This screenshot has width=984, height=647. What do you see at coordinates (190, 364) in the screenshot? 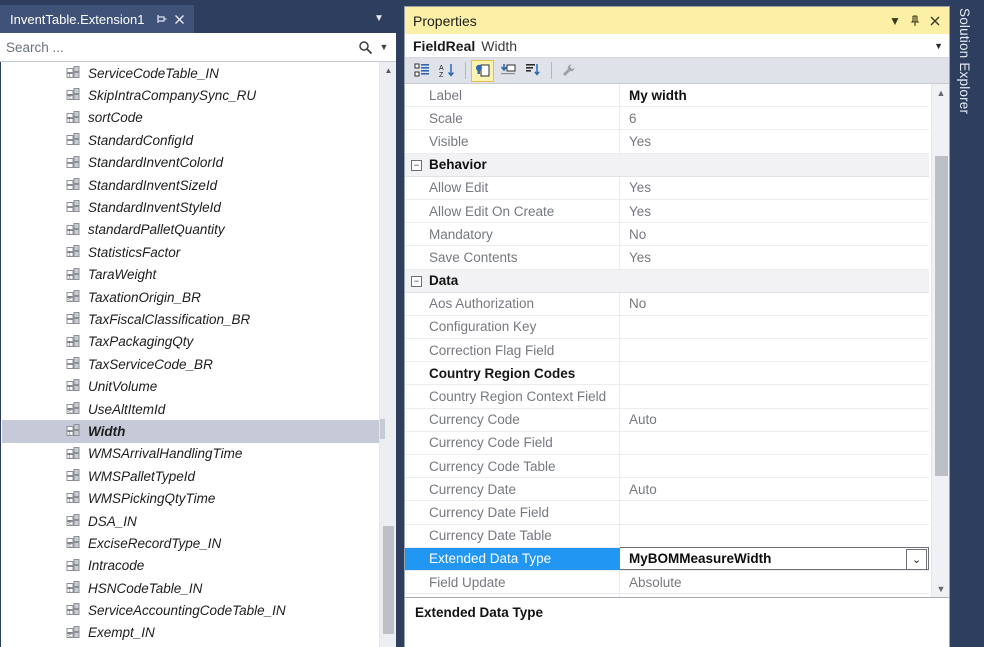
I see `tree-item: TaxServiceCode_BR` at bounding box center [190, 364].